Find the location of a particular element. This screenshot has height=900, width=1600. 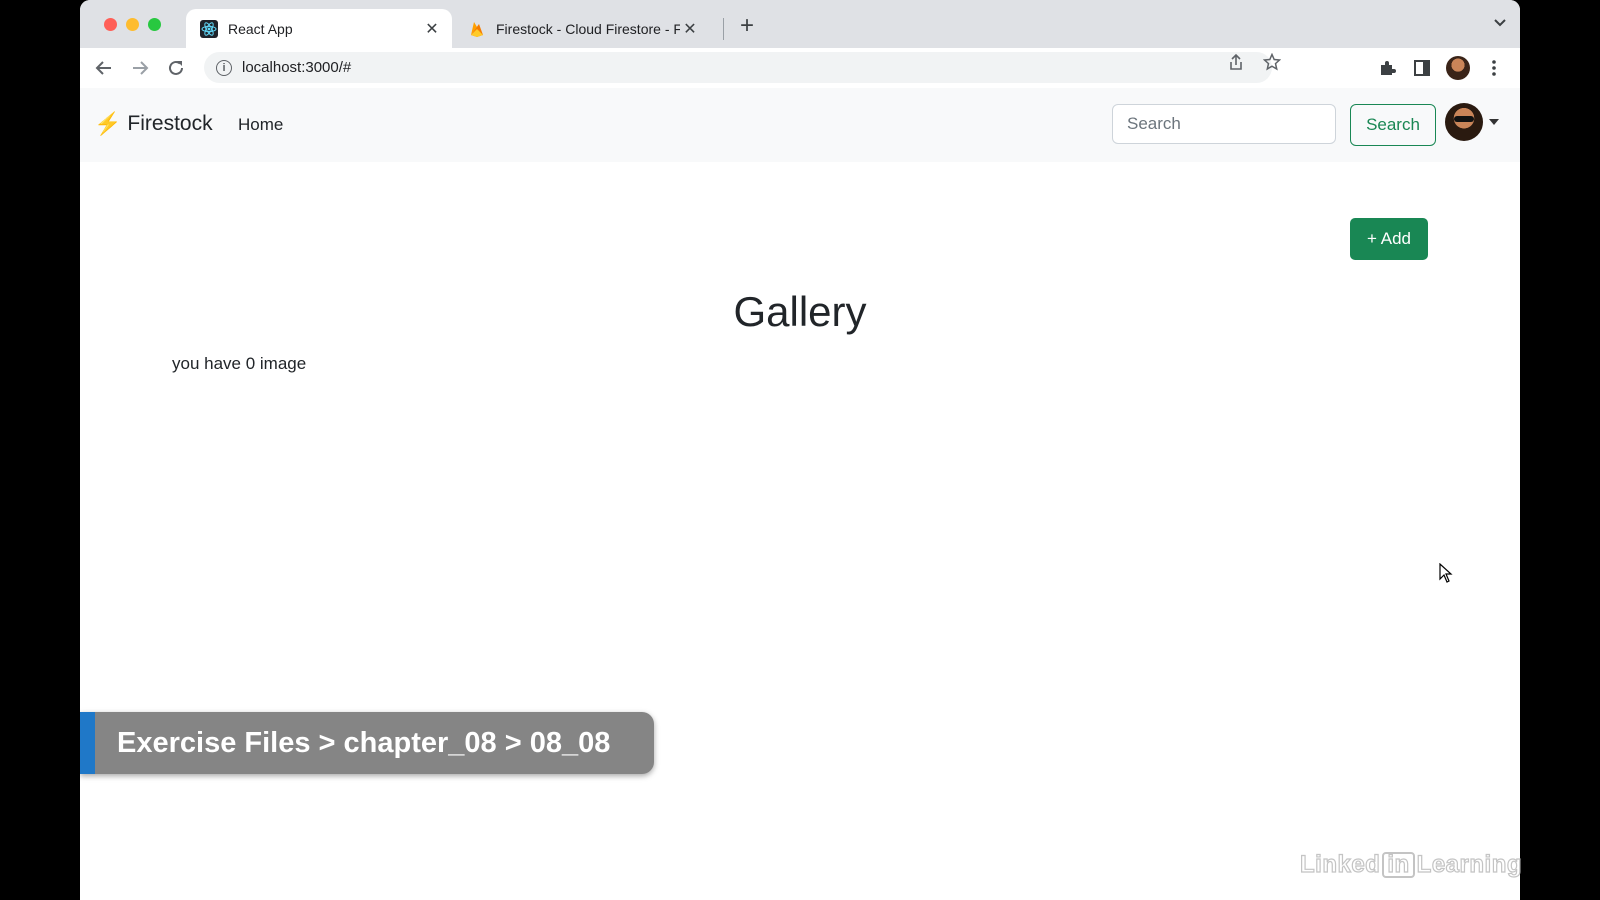

caret-down-icon is located at coordinates (1494, 122).